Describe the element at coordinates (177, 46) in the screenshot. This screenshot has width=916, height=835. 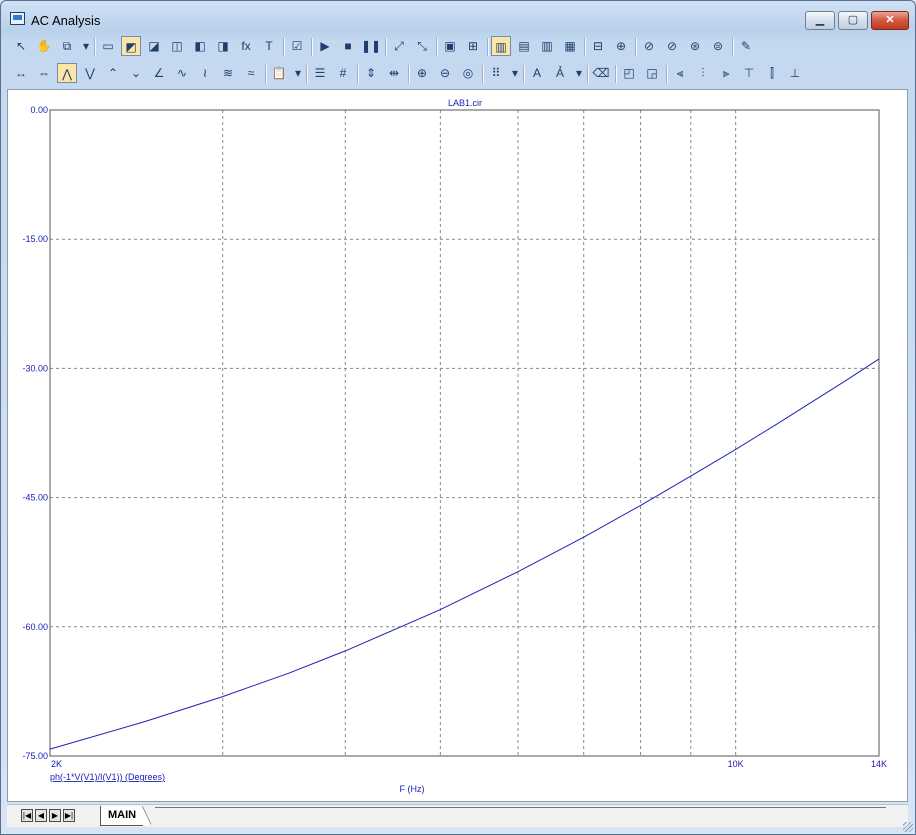
I see `graph-icon-3: ◫` at that location.